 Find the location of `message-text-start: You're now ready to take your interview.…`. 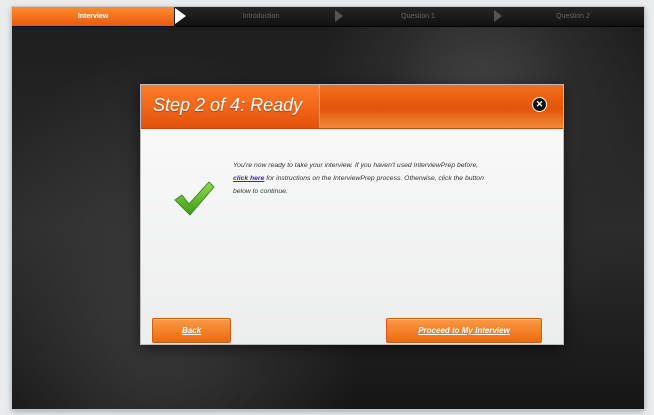

message-text-start: You're now ready to take your interview.… is located at coordinates (356, 165).